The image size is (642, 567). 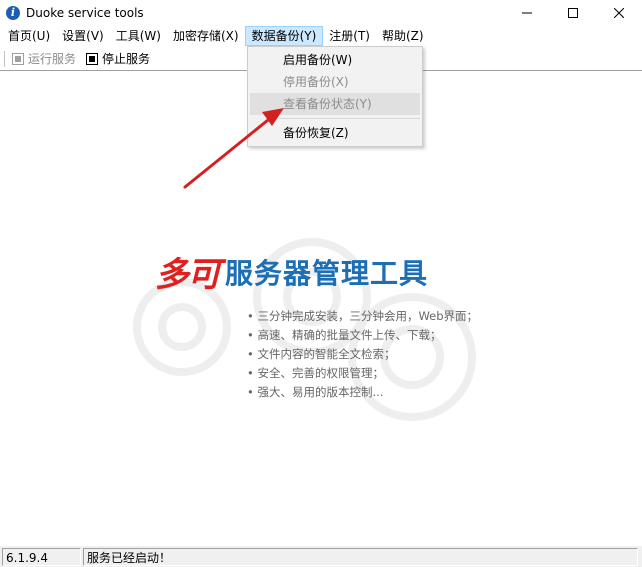 I want to click on menu-item-restore-backup: 备份恢复(Z), so click(x=335, y=133).